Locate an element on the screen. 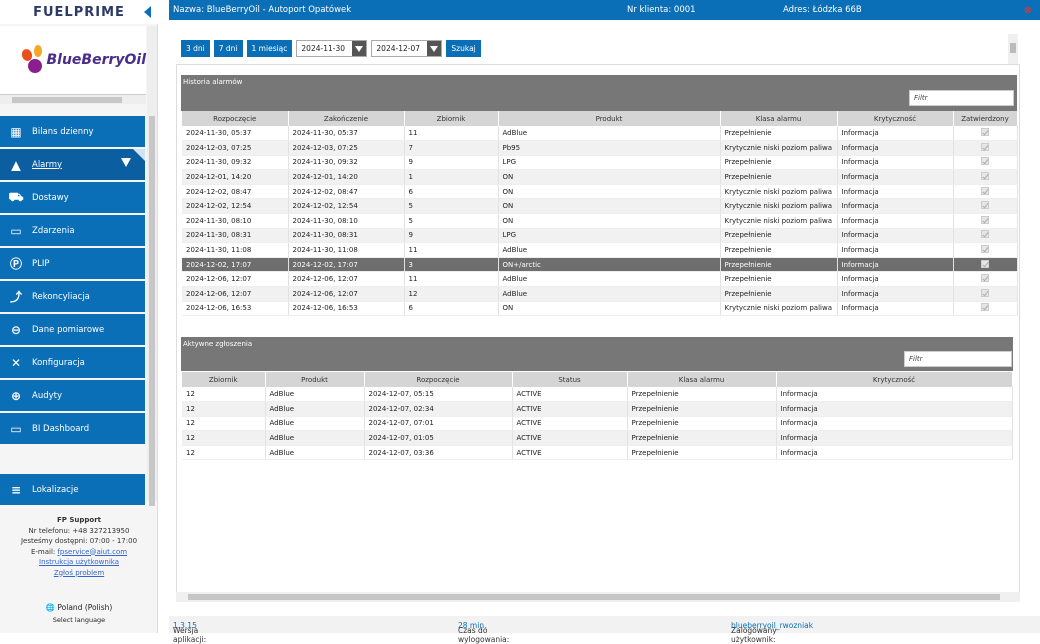  column-header: Status is located at coordinates (570, 379).